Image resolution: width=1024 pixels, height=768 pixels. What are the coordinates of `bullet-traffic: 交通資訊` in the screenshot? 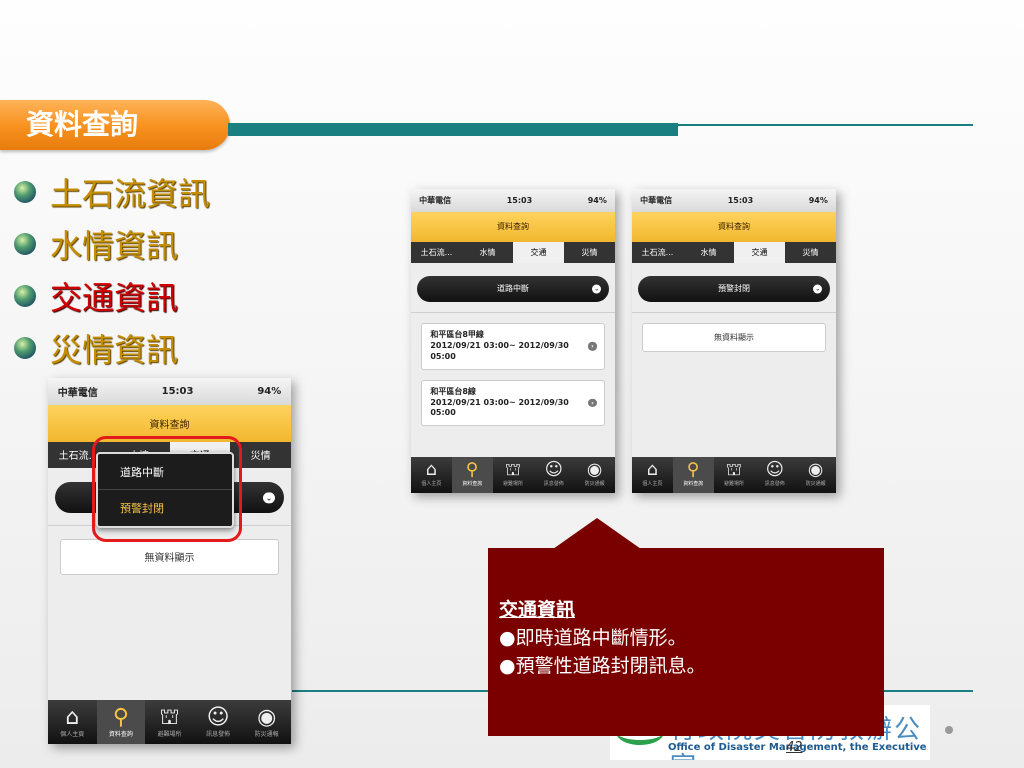 It's located at (112, 296).